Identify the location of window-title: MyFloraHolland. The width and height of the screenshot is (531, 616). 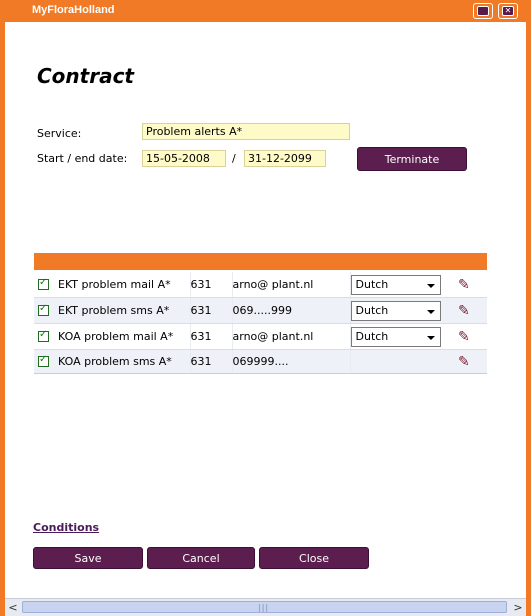
(73, 10).